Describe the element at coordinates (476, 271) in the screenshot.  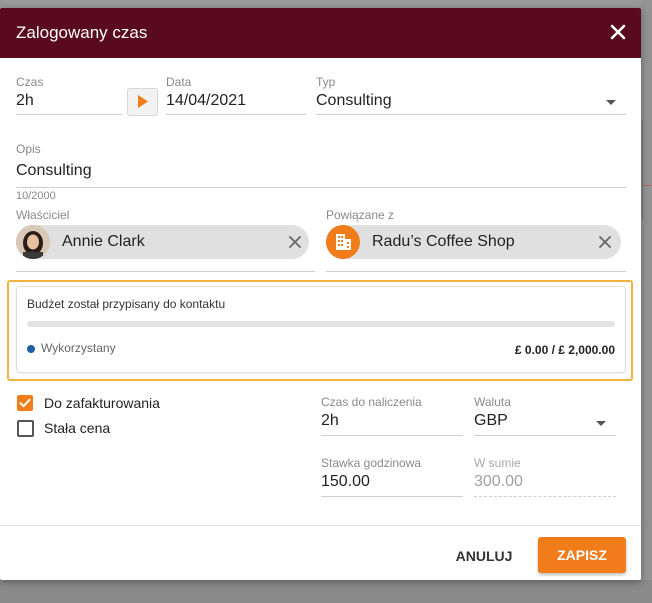
I see `related-underline` at that location.